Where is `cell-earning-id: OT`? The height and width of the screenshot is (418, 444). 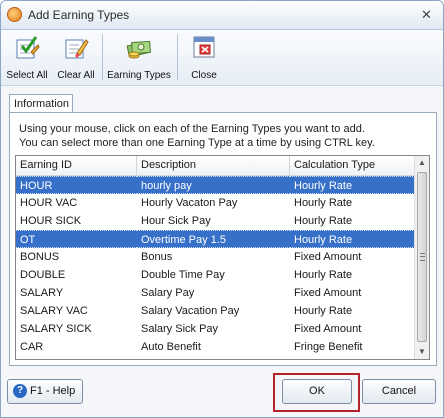
cell-earning-id: OT is located at coordinates (76, 239).